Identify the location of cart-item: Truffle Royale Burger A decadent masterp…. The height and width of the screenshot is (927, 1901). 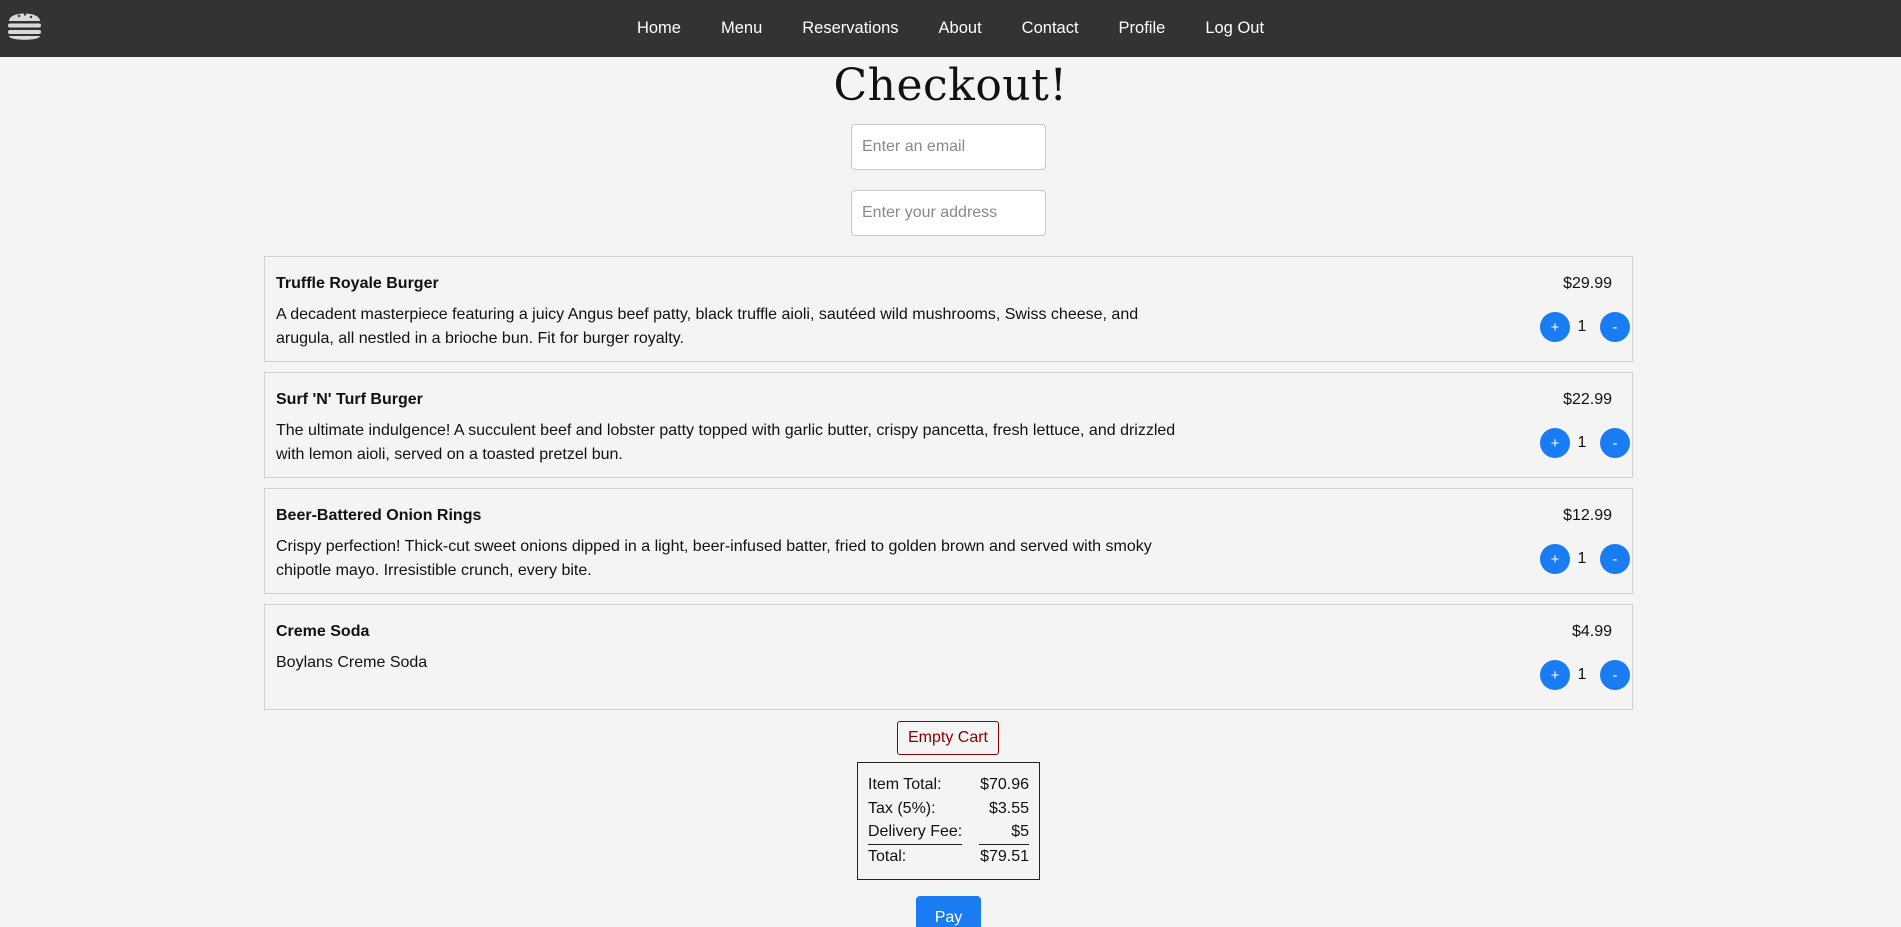
(948, 309).